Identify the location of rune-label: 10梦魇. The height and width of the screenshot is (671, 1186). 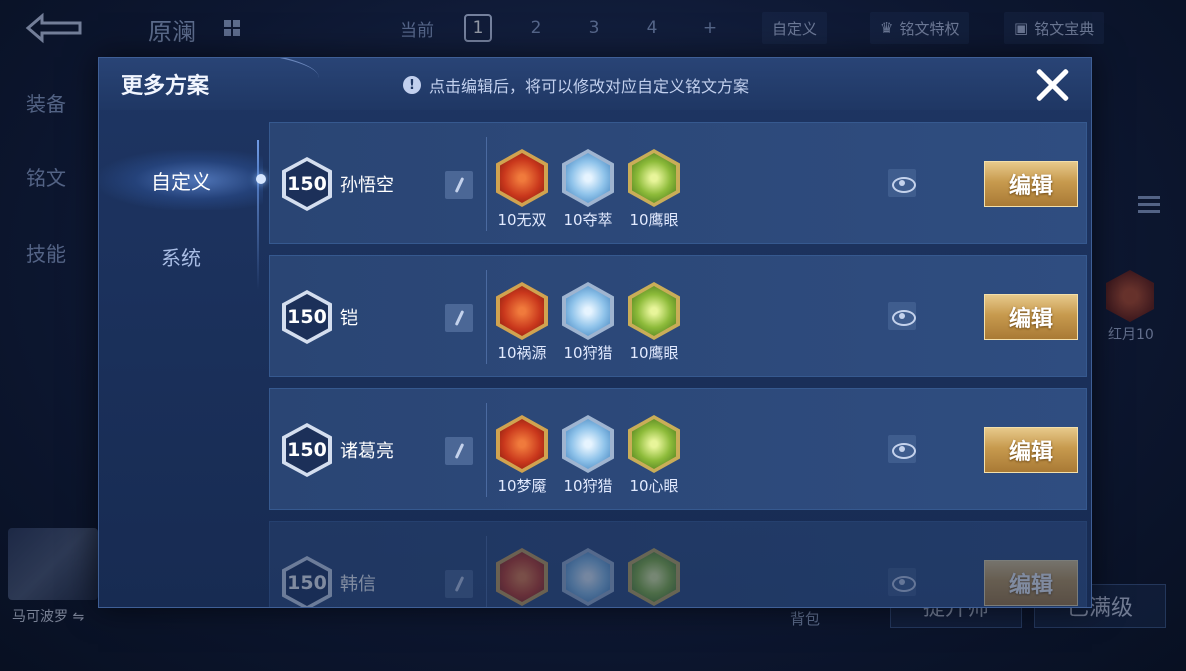
(522, 486).